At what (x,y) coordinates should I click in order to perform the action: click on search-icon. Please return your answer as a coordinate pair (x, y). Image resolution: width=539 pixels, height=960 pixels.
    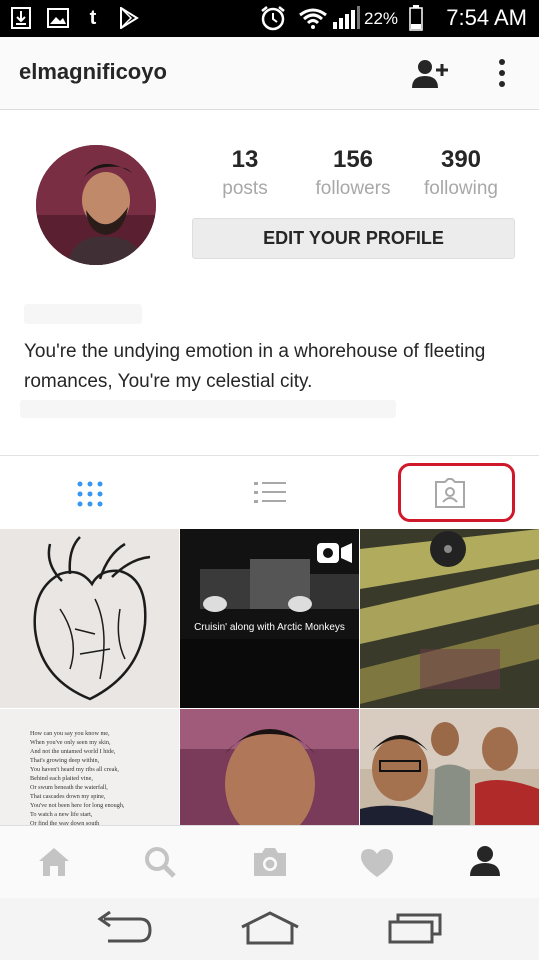
    Looking at the image, I should click on (160, 864).